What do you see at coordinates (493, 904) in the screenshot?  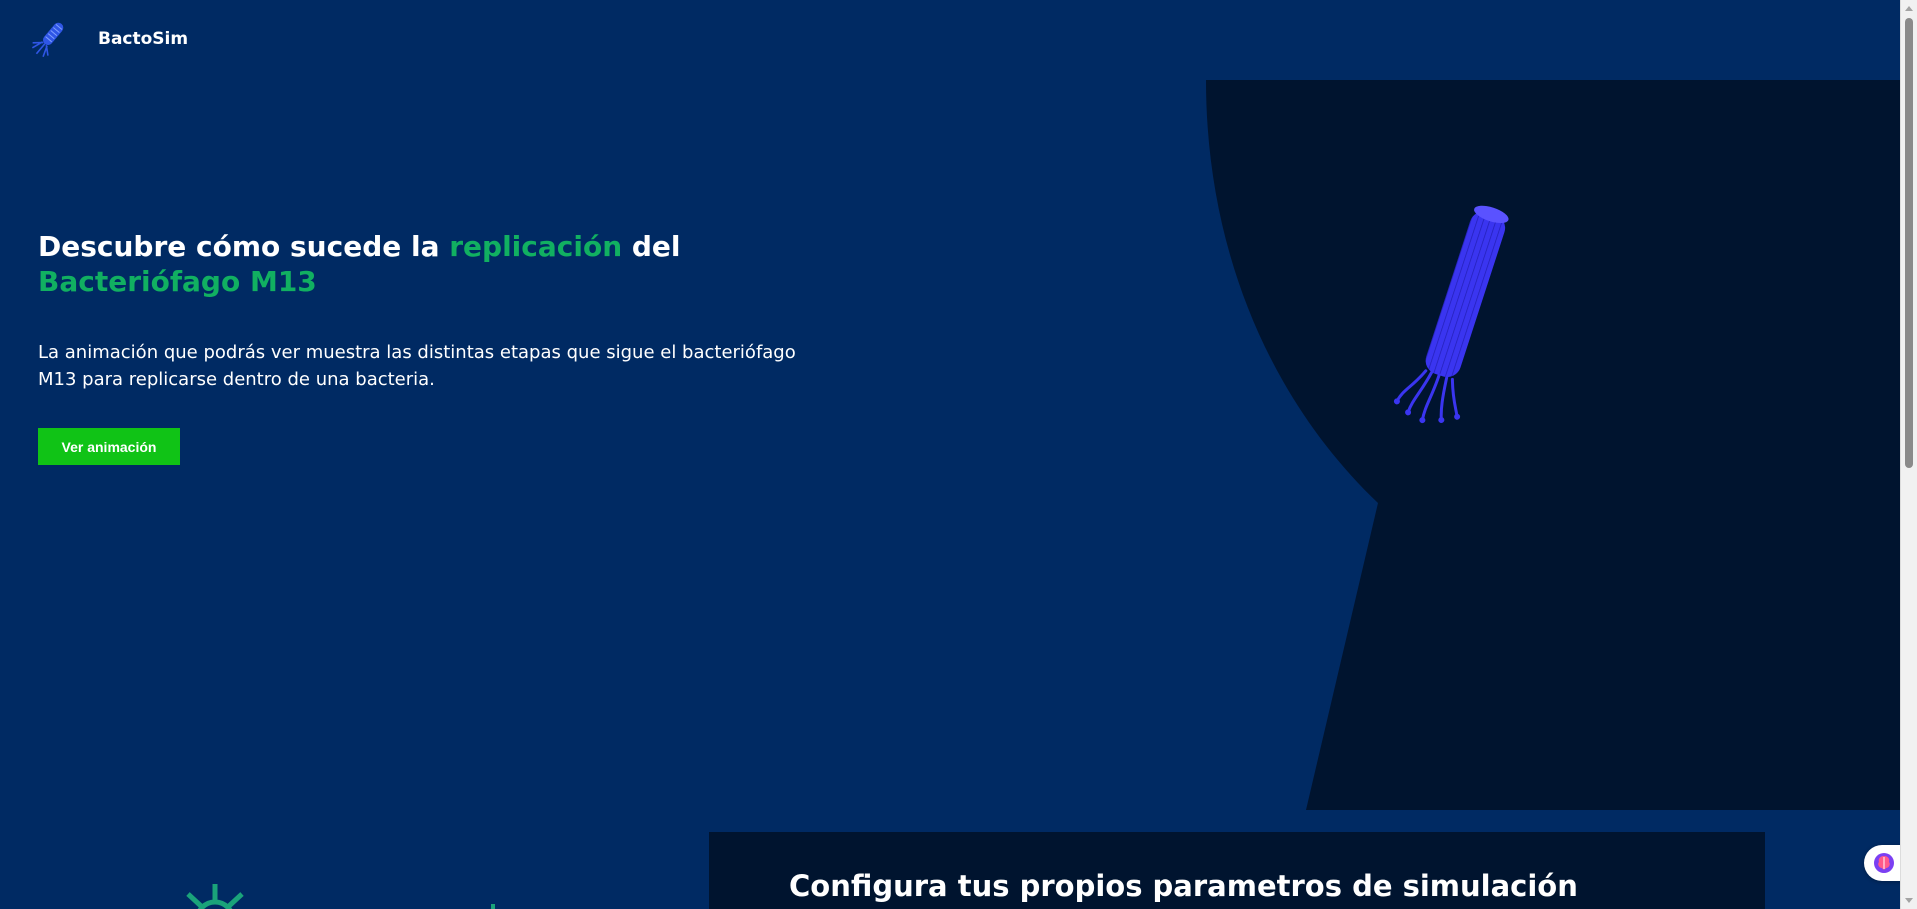 I see `virus-decoration-small-icon` at bounding box center [493, 904].